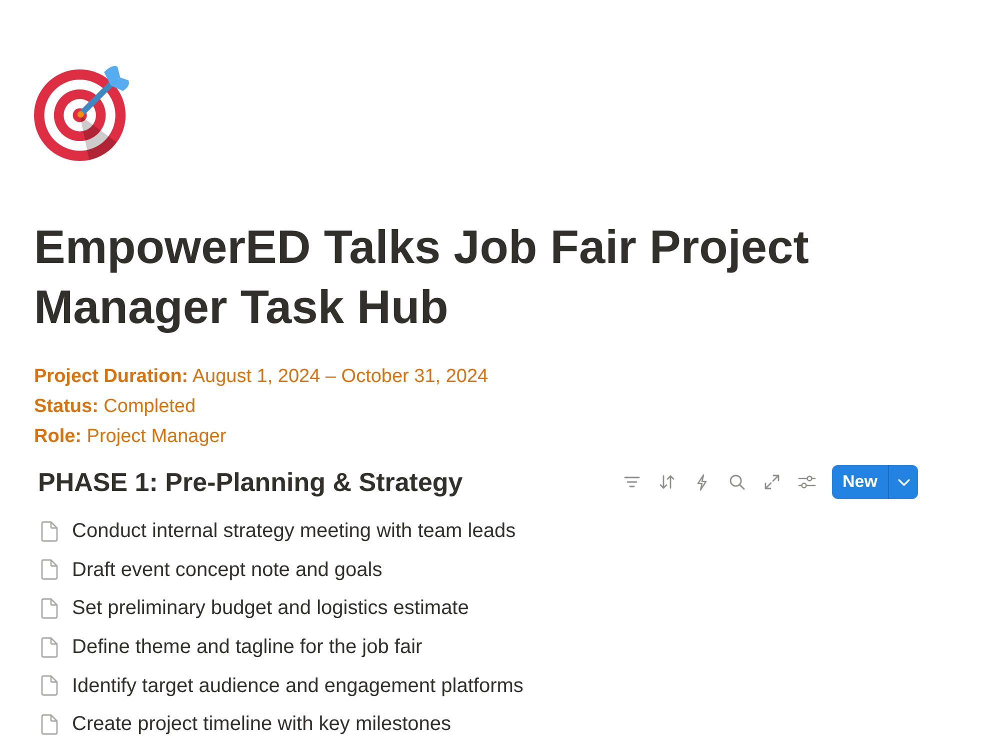  What do you see at coordinates (247, 647) in the screenshot?
I see `task-title: Define theme and tagline for the job fair` at bounding box center [247, 647].